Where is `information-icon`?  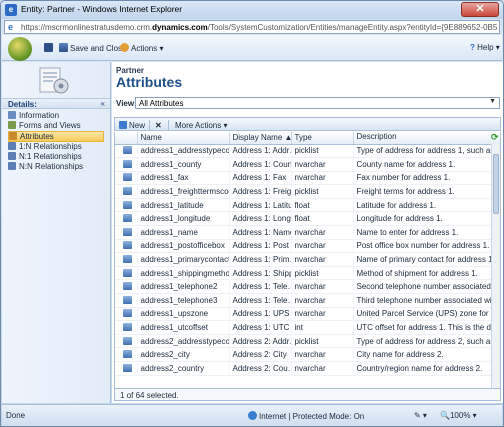
information-icon is located at coordinates (12, 115).